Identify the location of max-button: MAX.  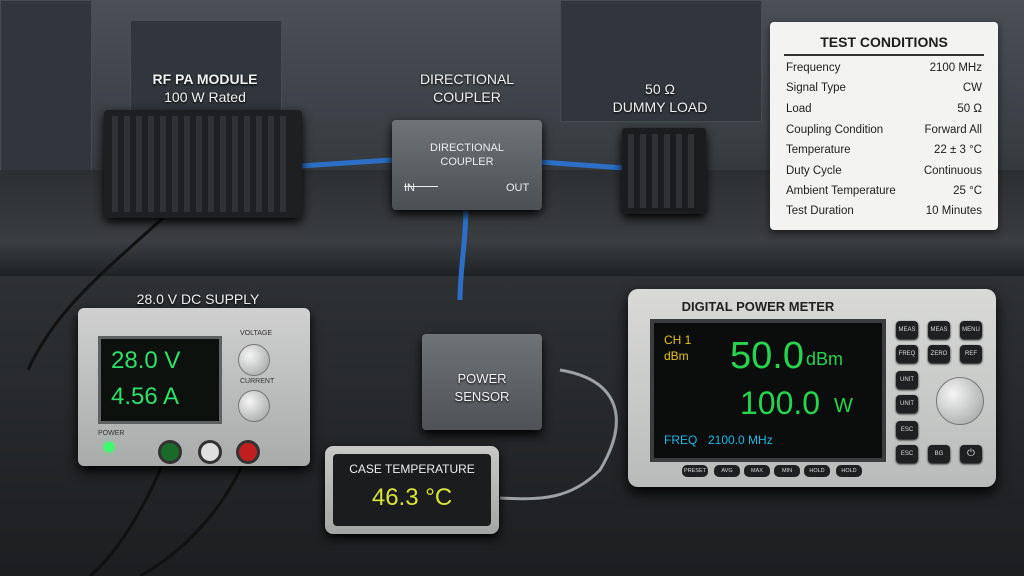
(757, 471).